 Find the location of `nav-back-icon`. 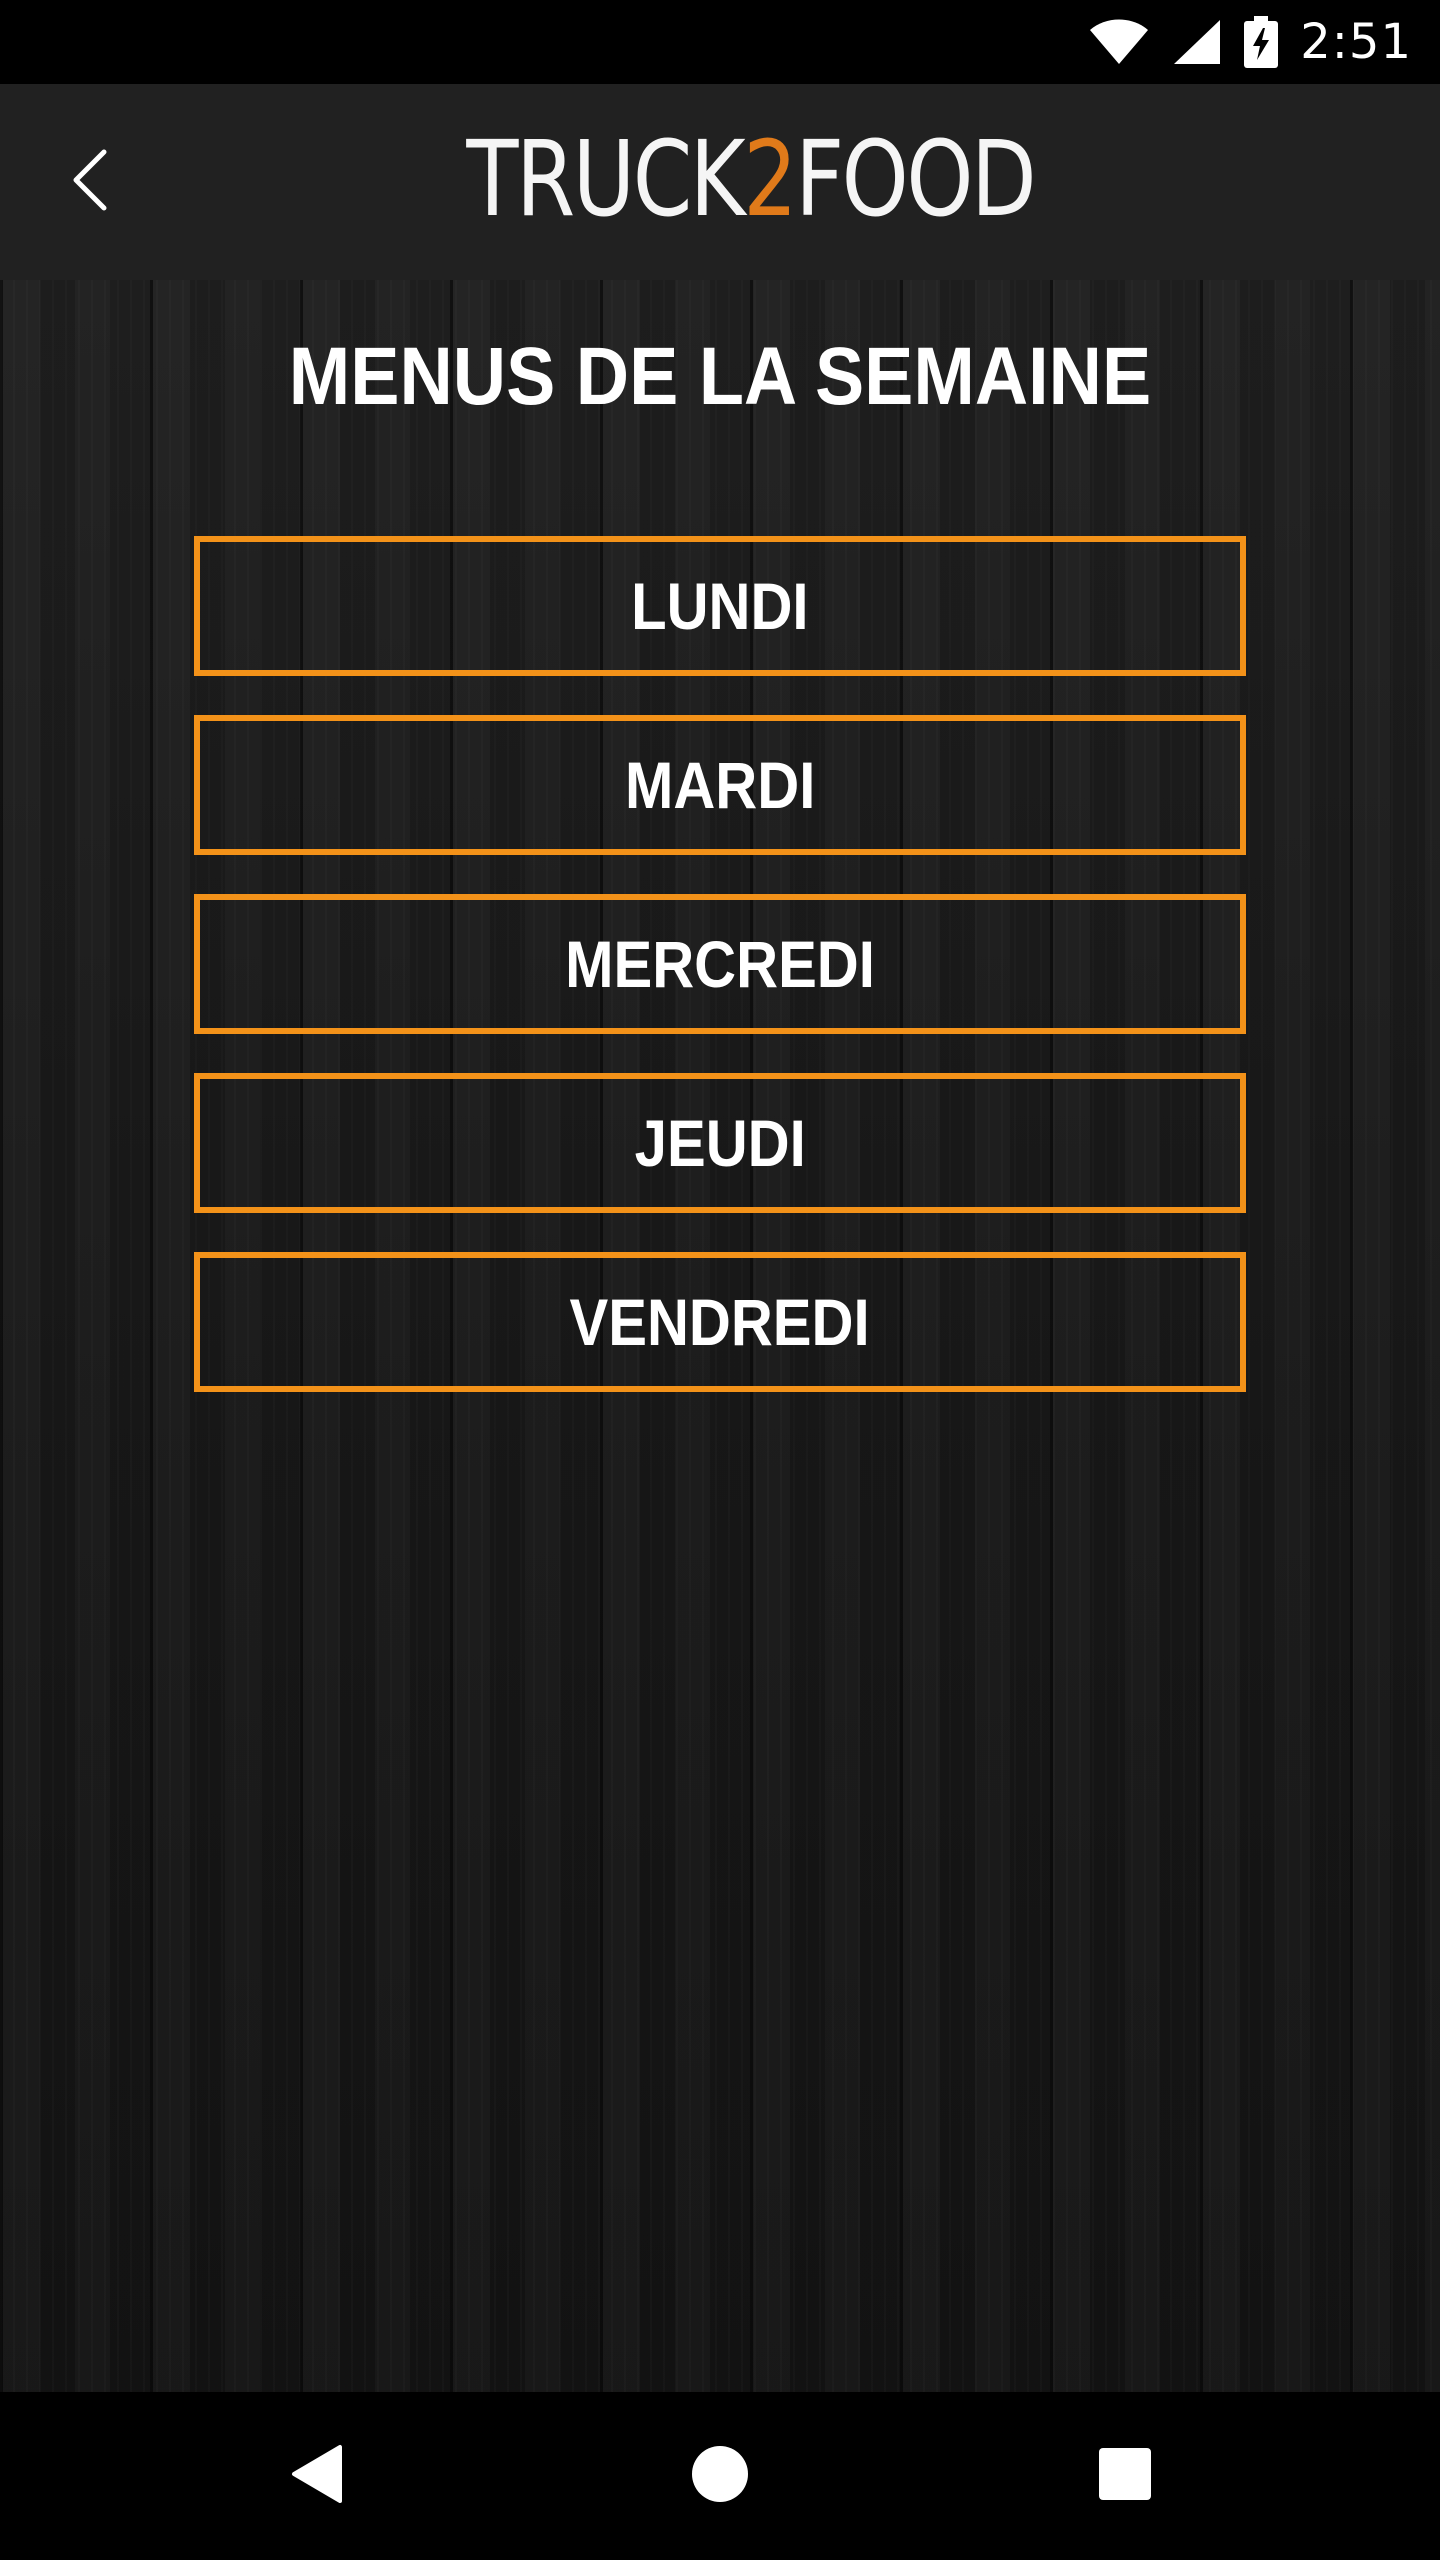

nav-back-icon is located at coordinates (316, 2476).